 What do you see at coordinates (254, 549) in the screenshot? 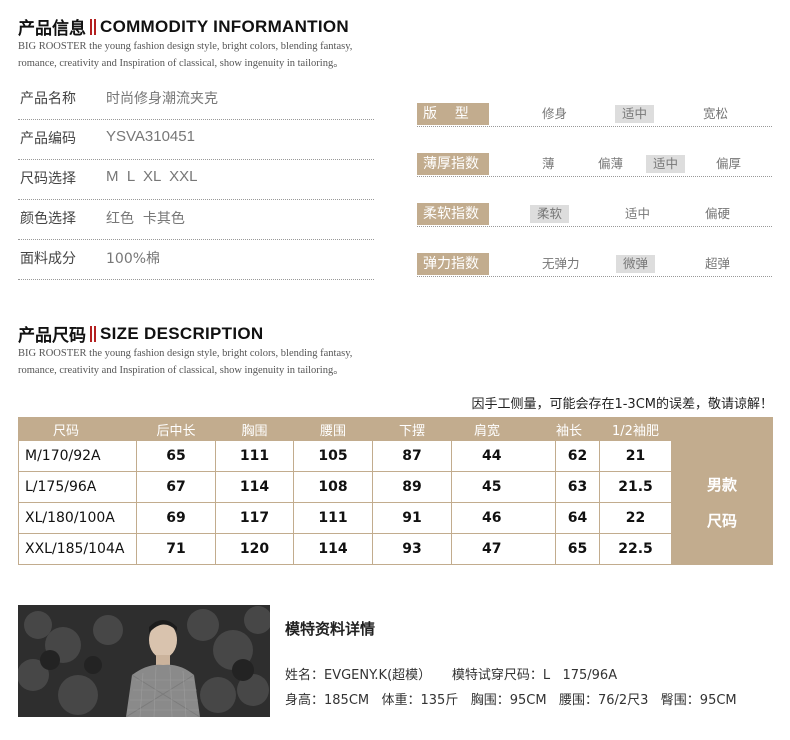
I see `table-cell: 120` at bounding box center [254, 549].